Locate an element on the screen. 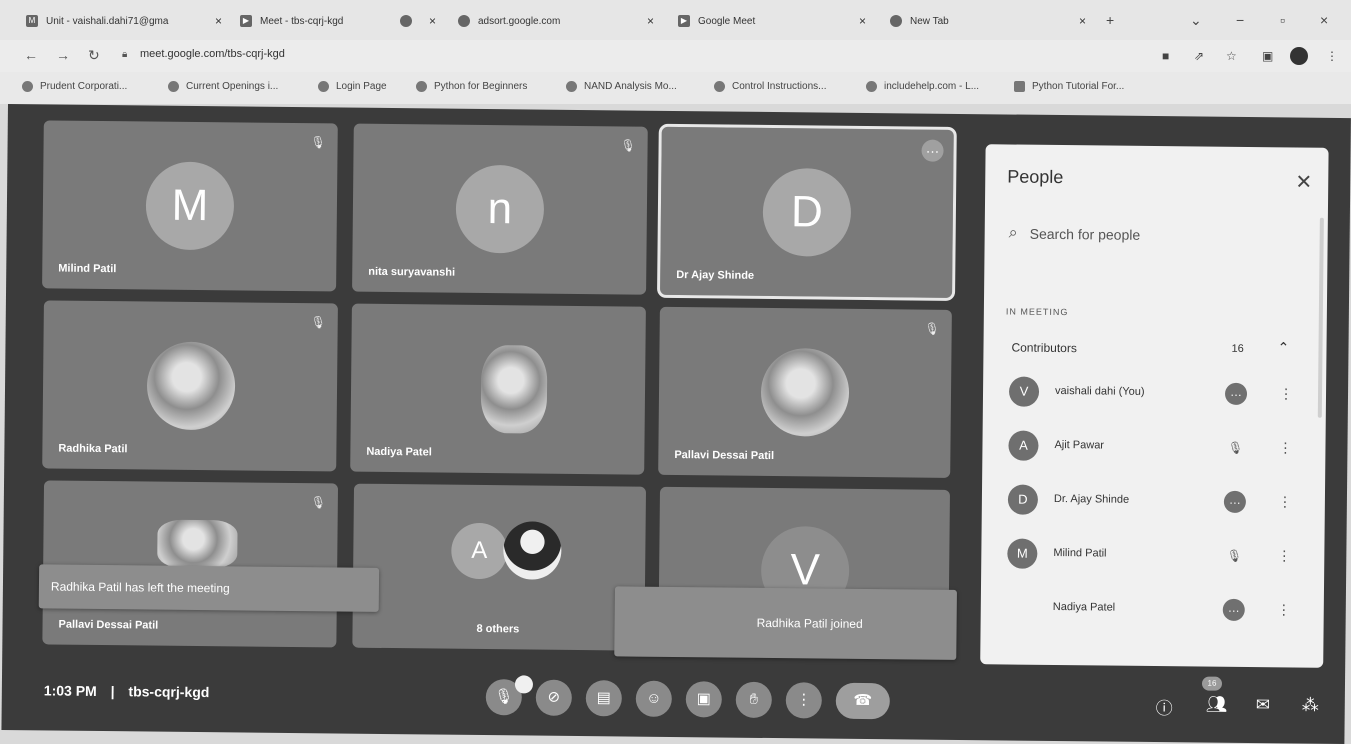  browser-tab: M Unit - vaishali.dahi71@gma × is located at coordinates (124, 21).